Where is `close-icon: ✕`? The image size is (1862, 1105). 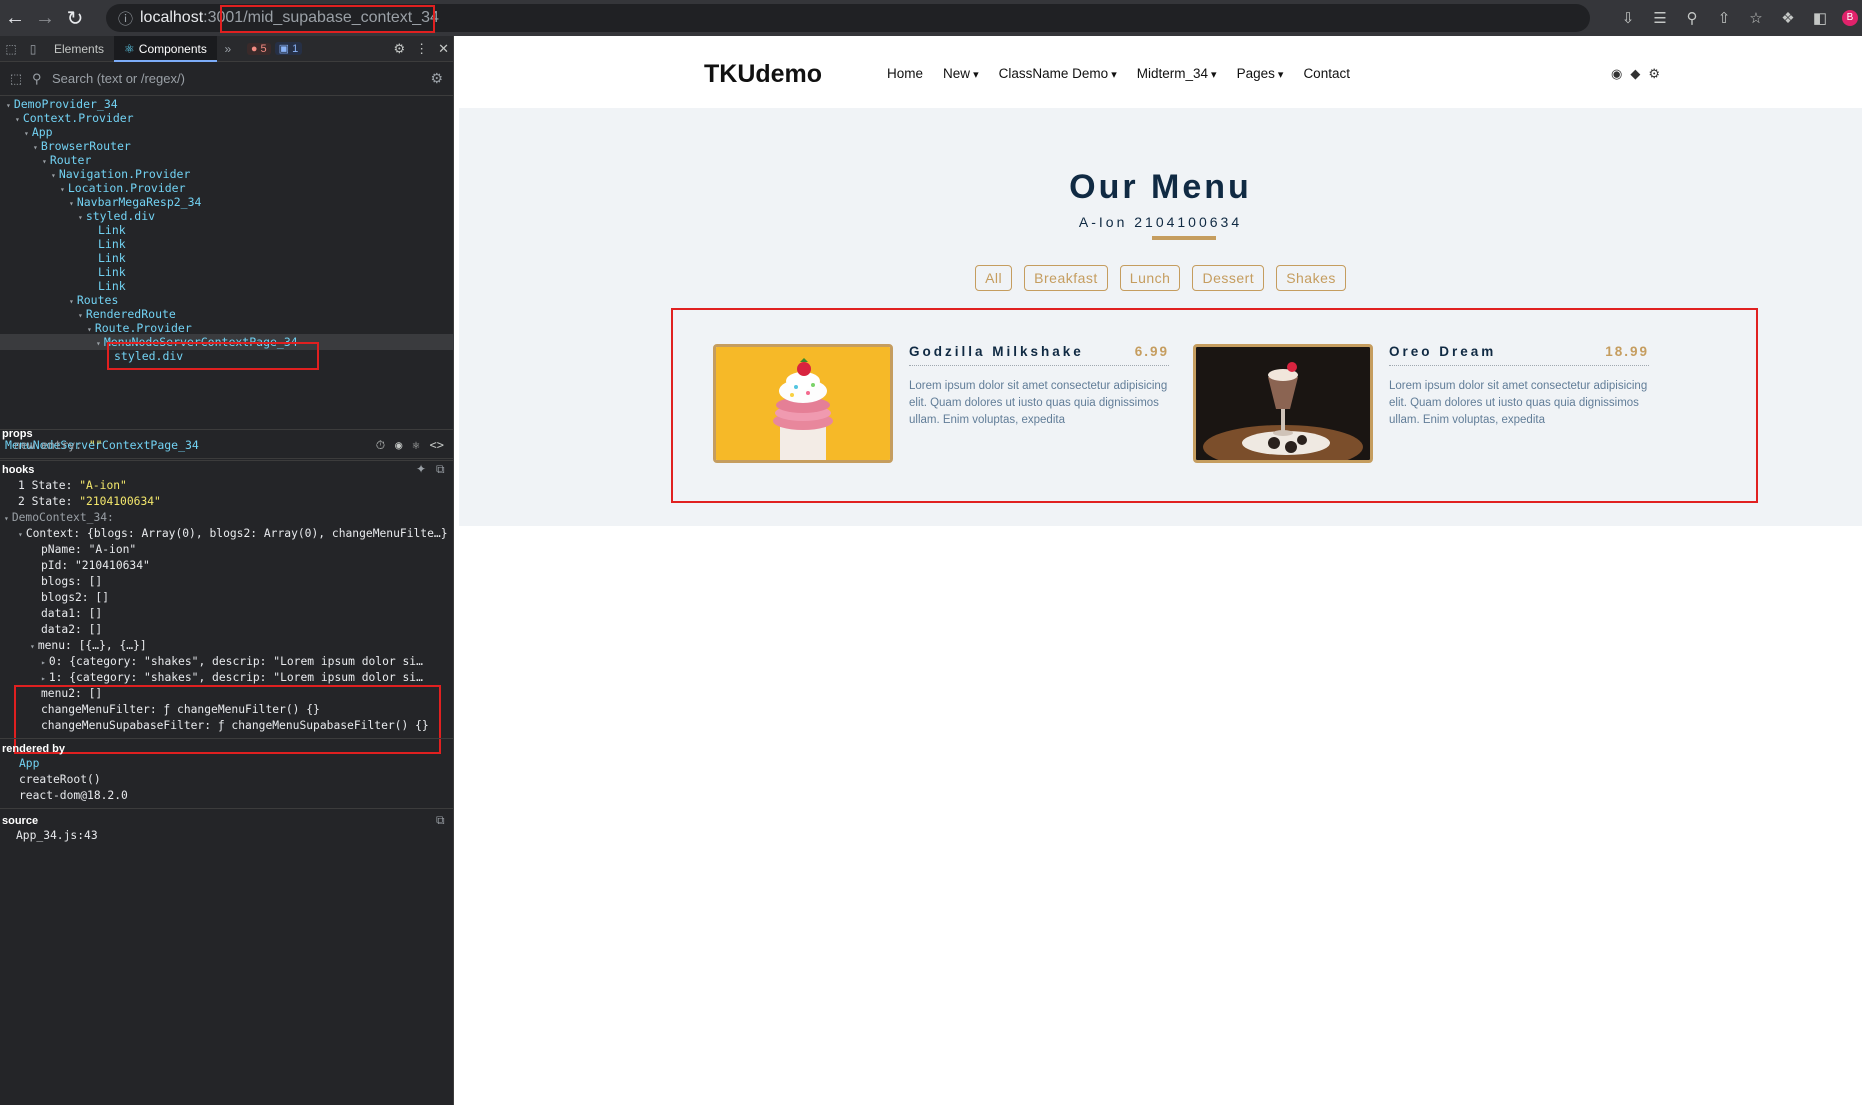 close-icon: ✕ is located at coordinates (443, 49).